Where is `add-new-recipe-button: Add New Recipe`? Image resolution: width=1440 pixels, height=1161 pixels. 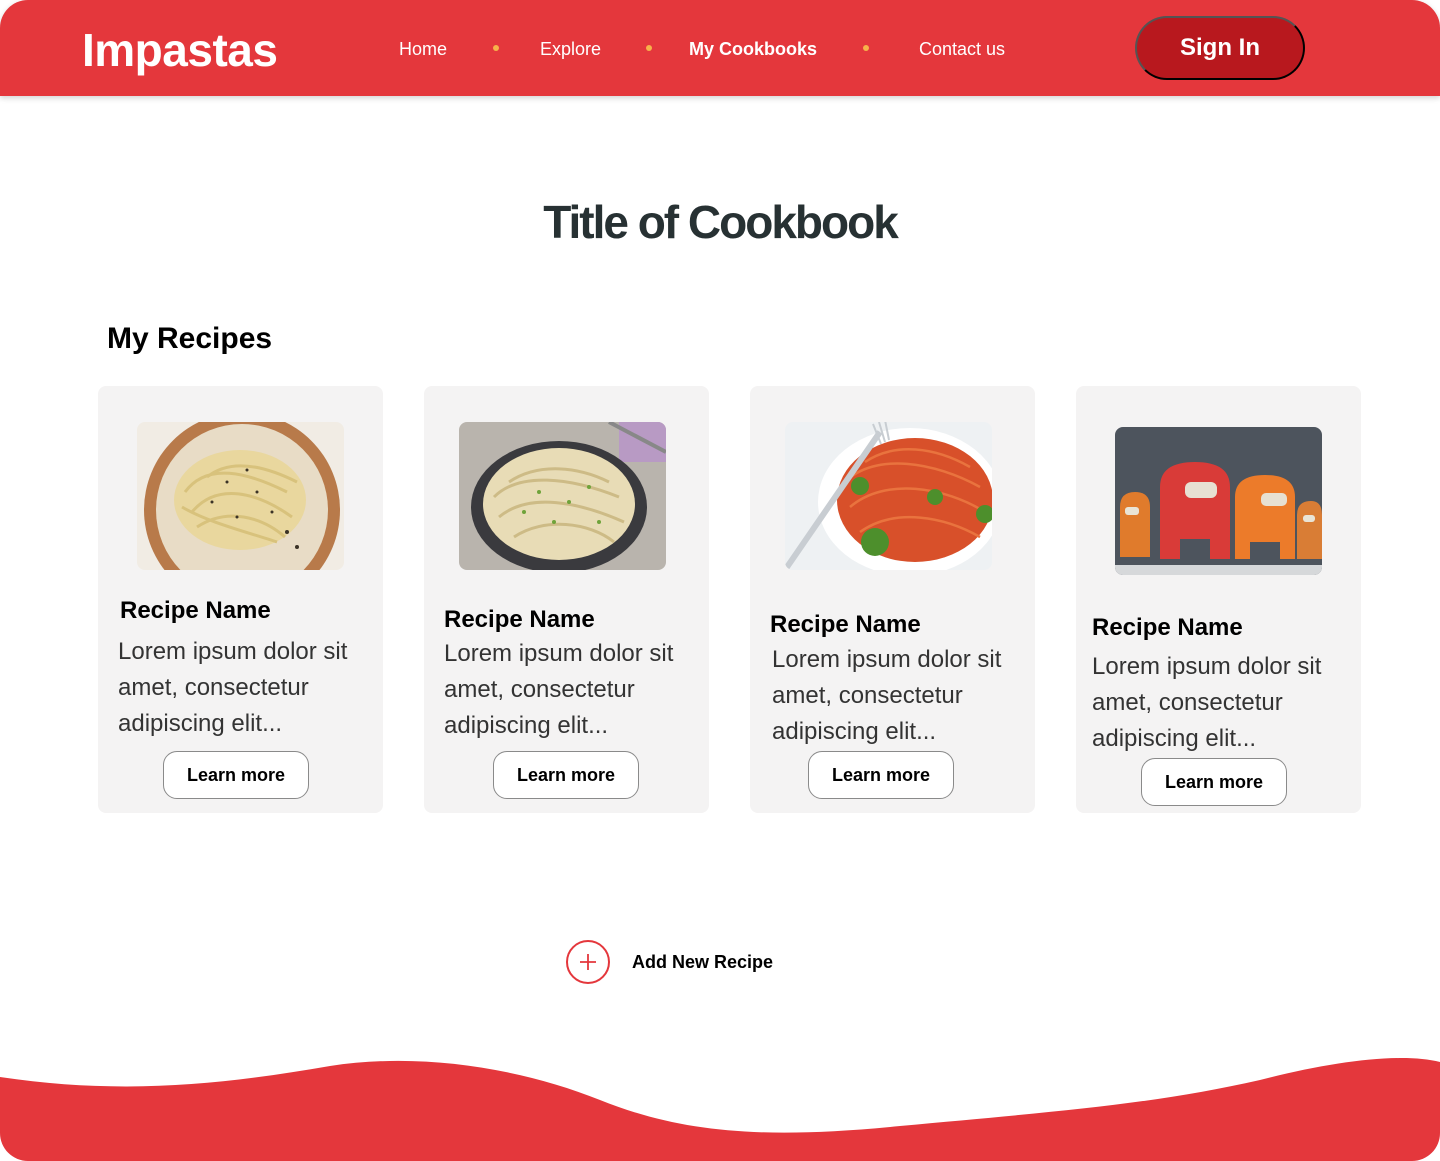 add-new-recipe-button: Add New Recipe is located at coordinates (669, 962).